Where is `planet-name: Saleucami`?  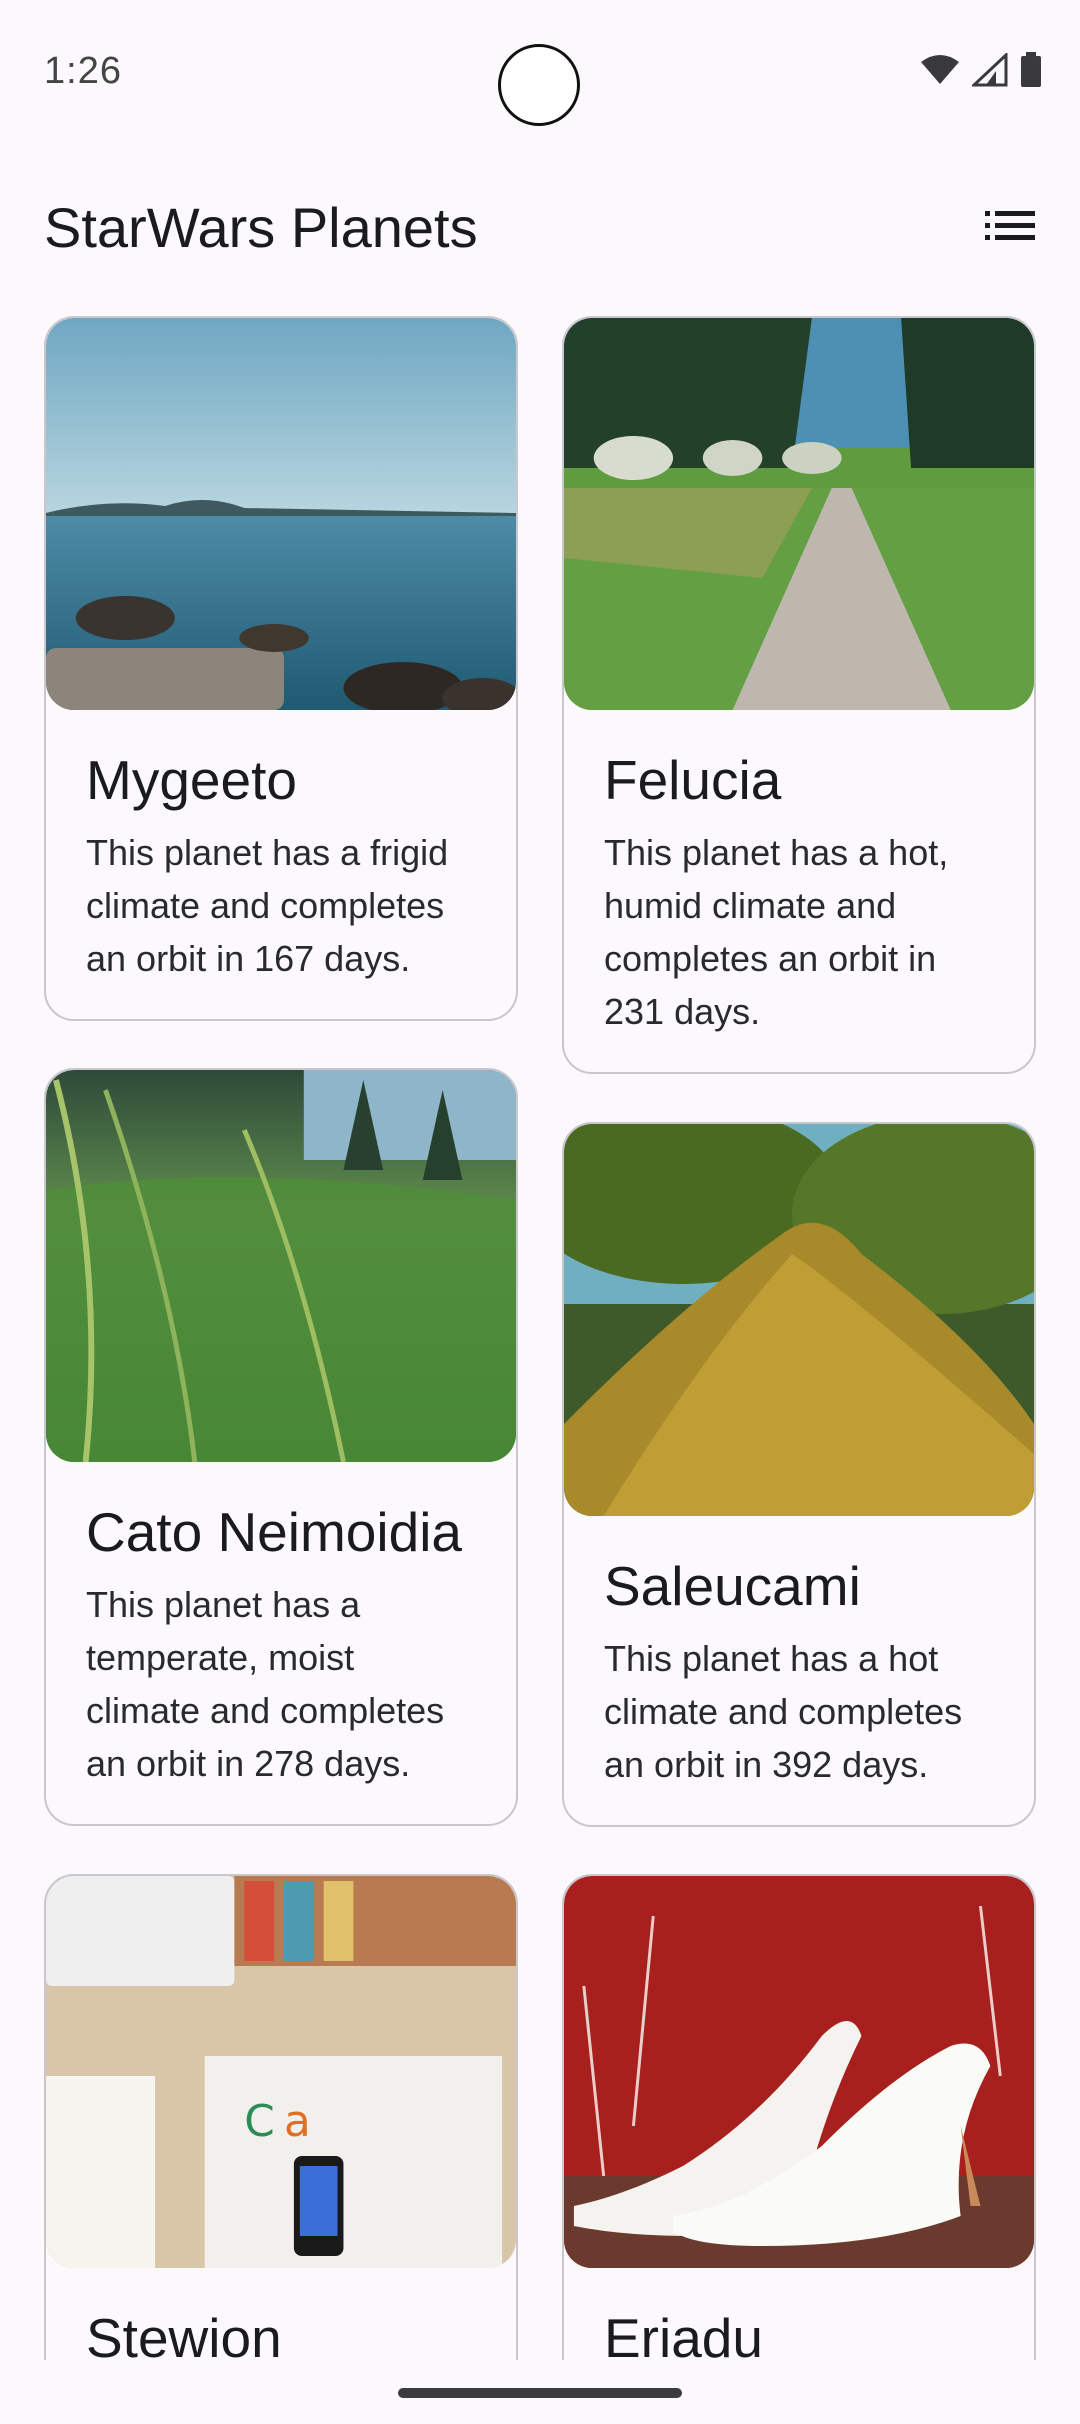 planet-name: Saleucami is located at coordinates (732, 1586).